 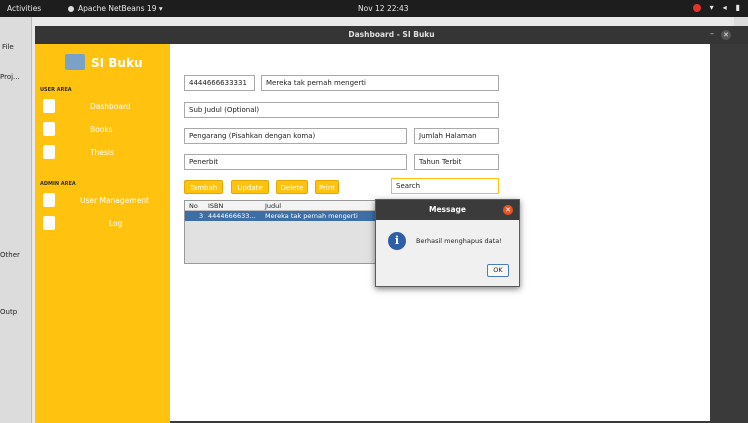 I want to click on other-panel-label: Other, so click(x=10, y=255).